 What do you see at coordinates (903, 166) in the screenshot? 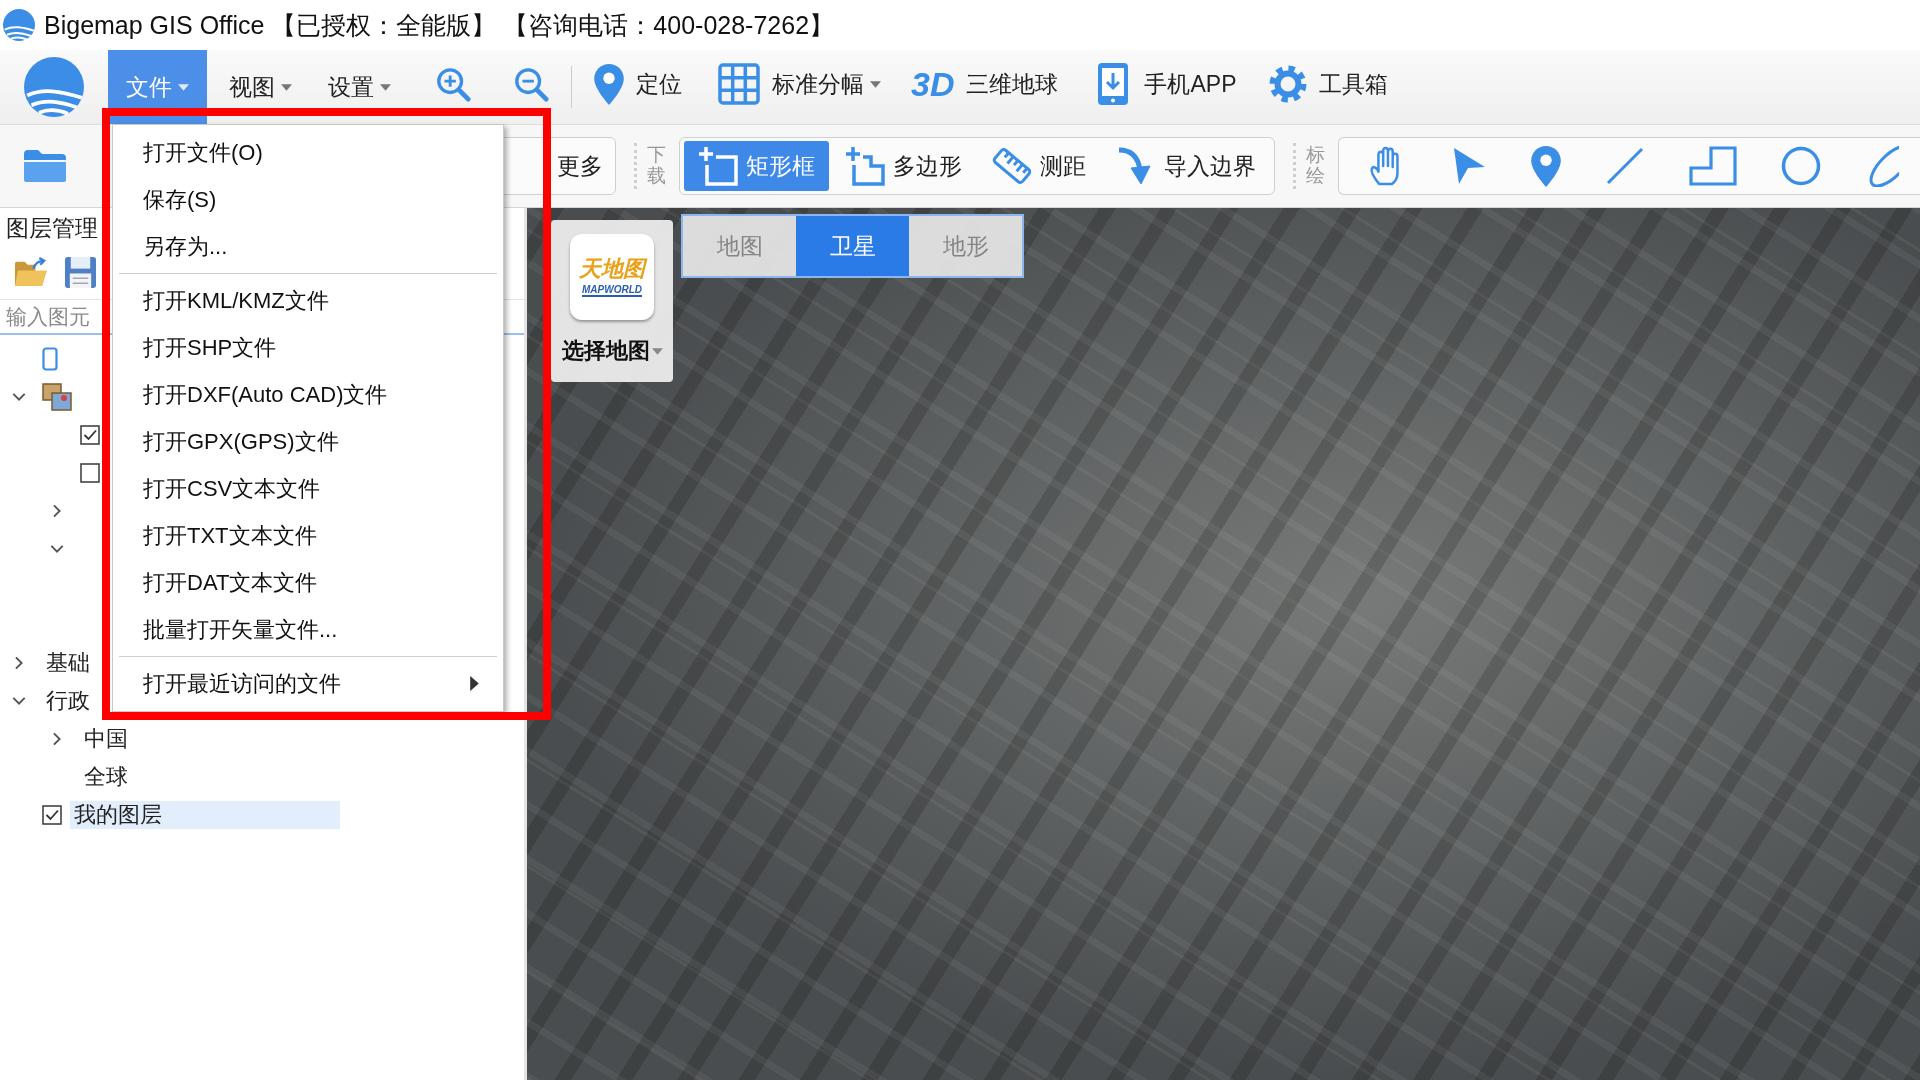
I see `polygon-tool-button: 多边形` at bounding box center [903, 166].